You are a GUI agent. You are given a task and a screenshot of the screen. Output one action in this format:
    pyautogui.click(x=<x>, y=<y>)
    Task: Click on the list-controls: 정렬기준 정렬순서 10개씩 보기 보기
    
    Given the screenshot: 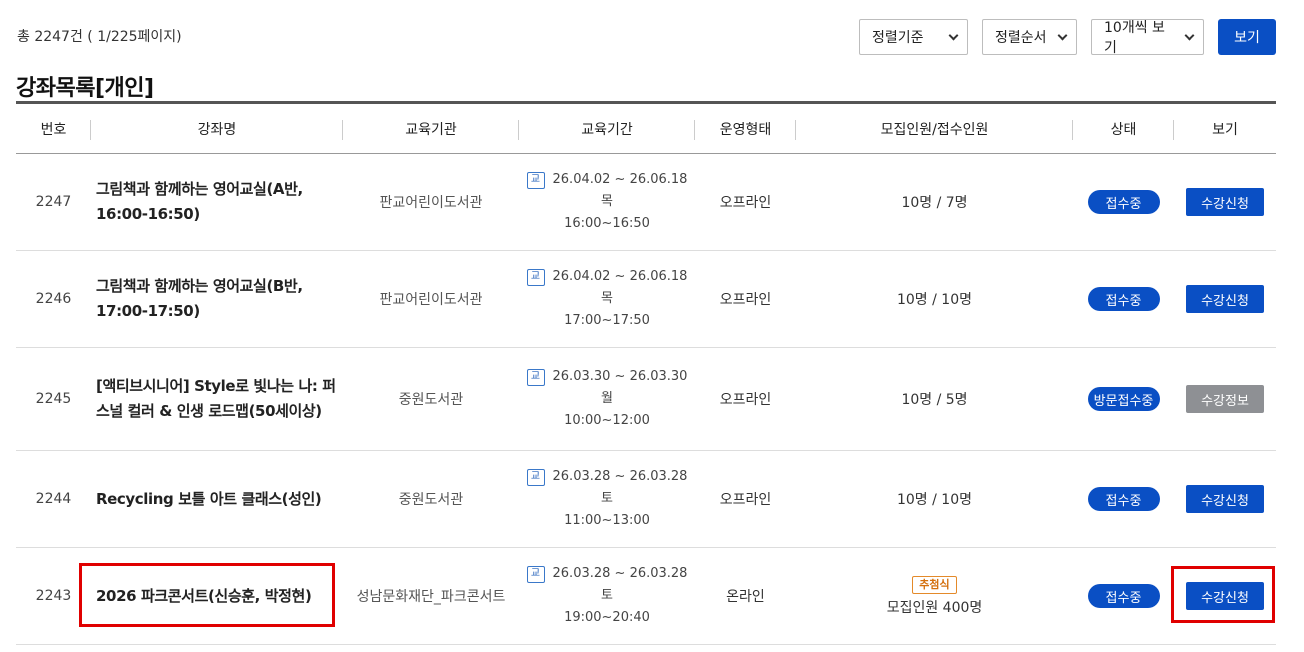 What is the action you would take?
    pyautogui.click(x=1067, y=37)
    